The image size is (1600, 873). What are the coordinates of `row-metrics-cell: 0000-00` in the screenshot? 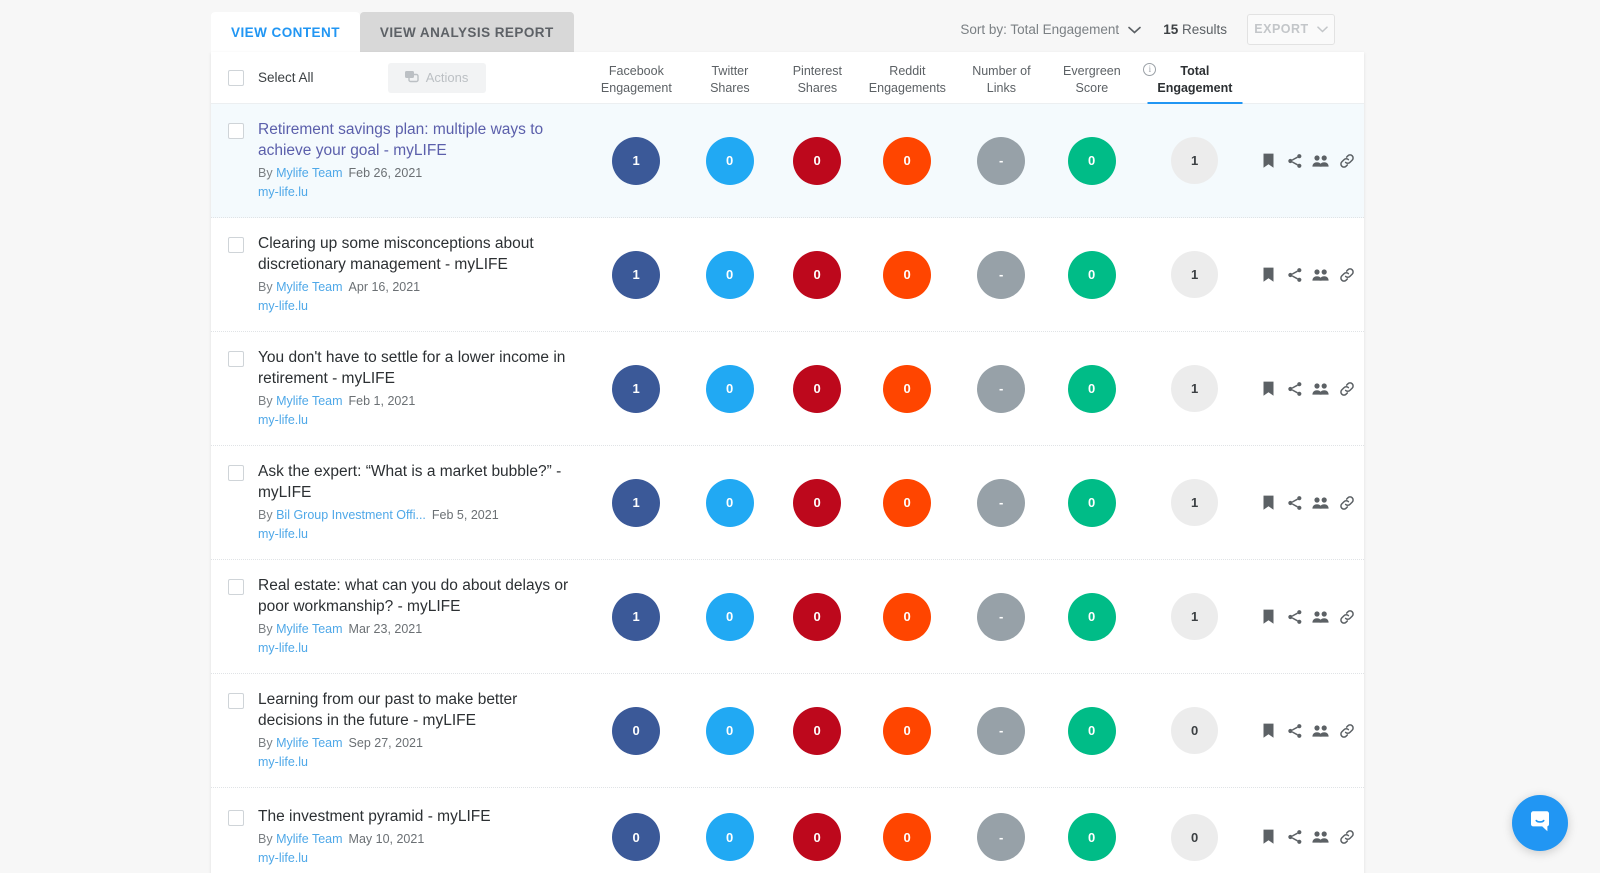 It's located at (920, 837).